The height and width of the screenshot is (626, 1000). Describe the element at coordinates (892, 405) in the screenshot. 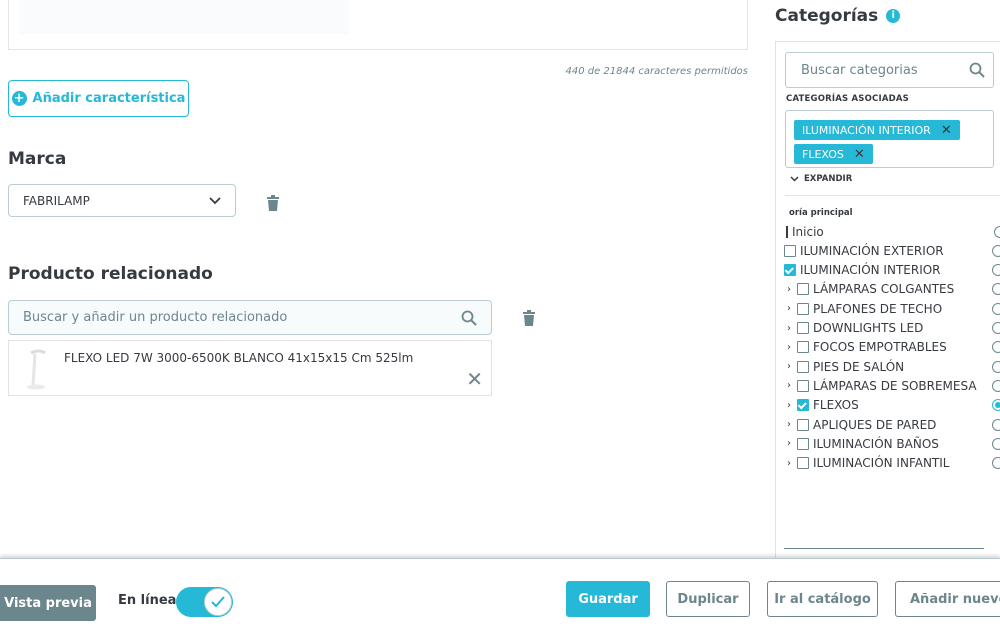

I see `category-tree-item: › FLEXOS` at that location.